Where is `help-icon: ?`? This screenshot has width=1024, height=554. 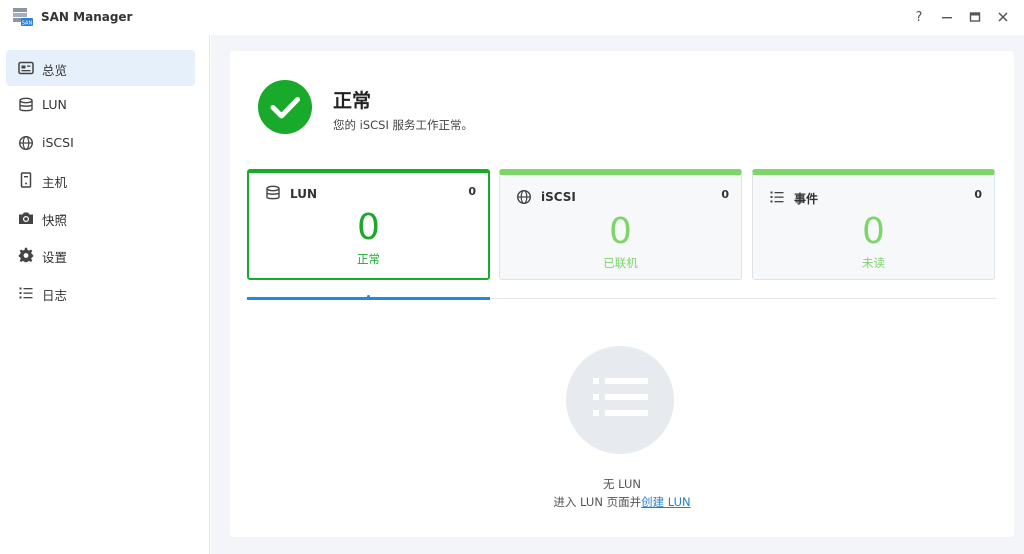 help-icon: ? is located at coordinates (919, 17).